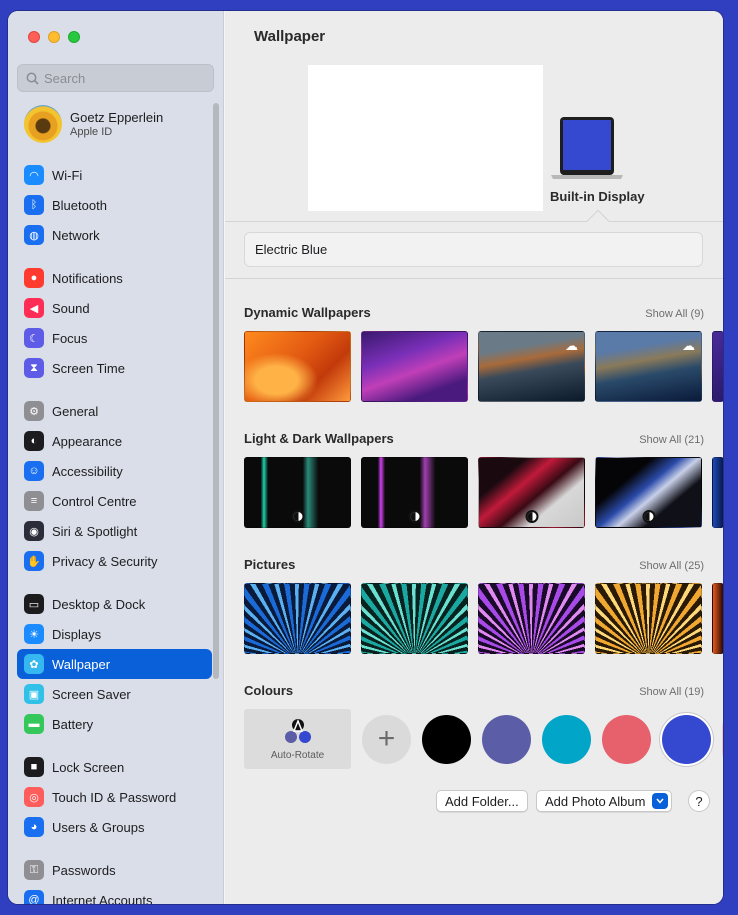 This screenshot has width=738, height=915. I want to click on sidebar-item-wallpaper: ✿ Wallpaper, so click(114, 664).